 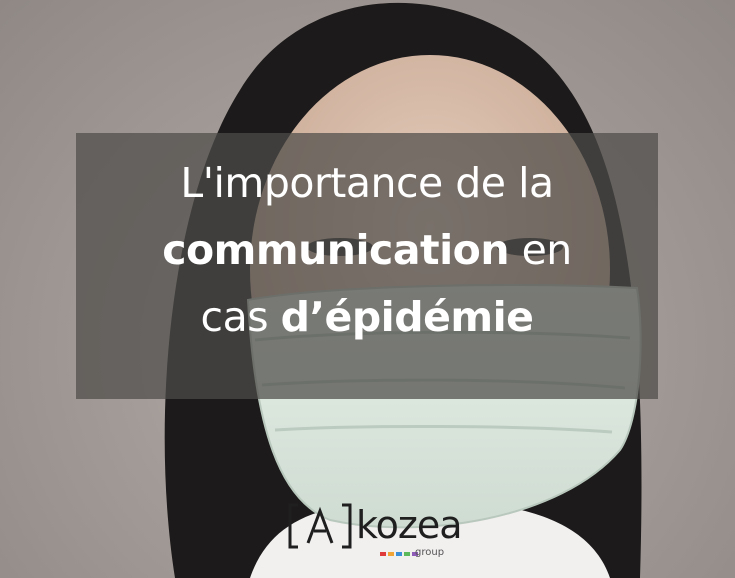 What do you see at coordinates (336, 250) in the screenshot?
I see `headline-bold-communication: communication` at bounding box center [336, 250].